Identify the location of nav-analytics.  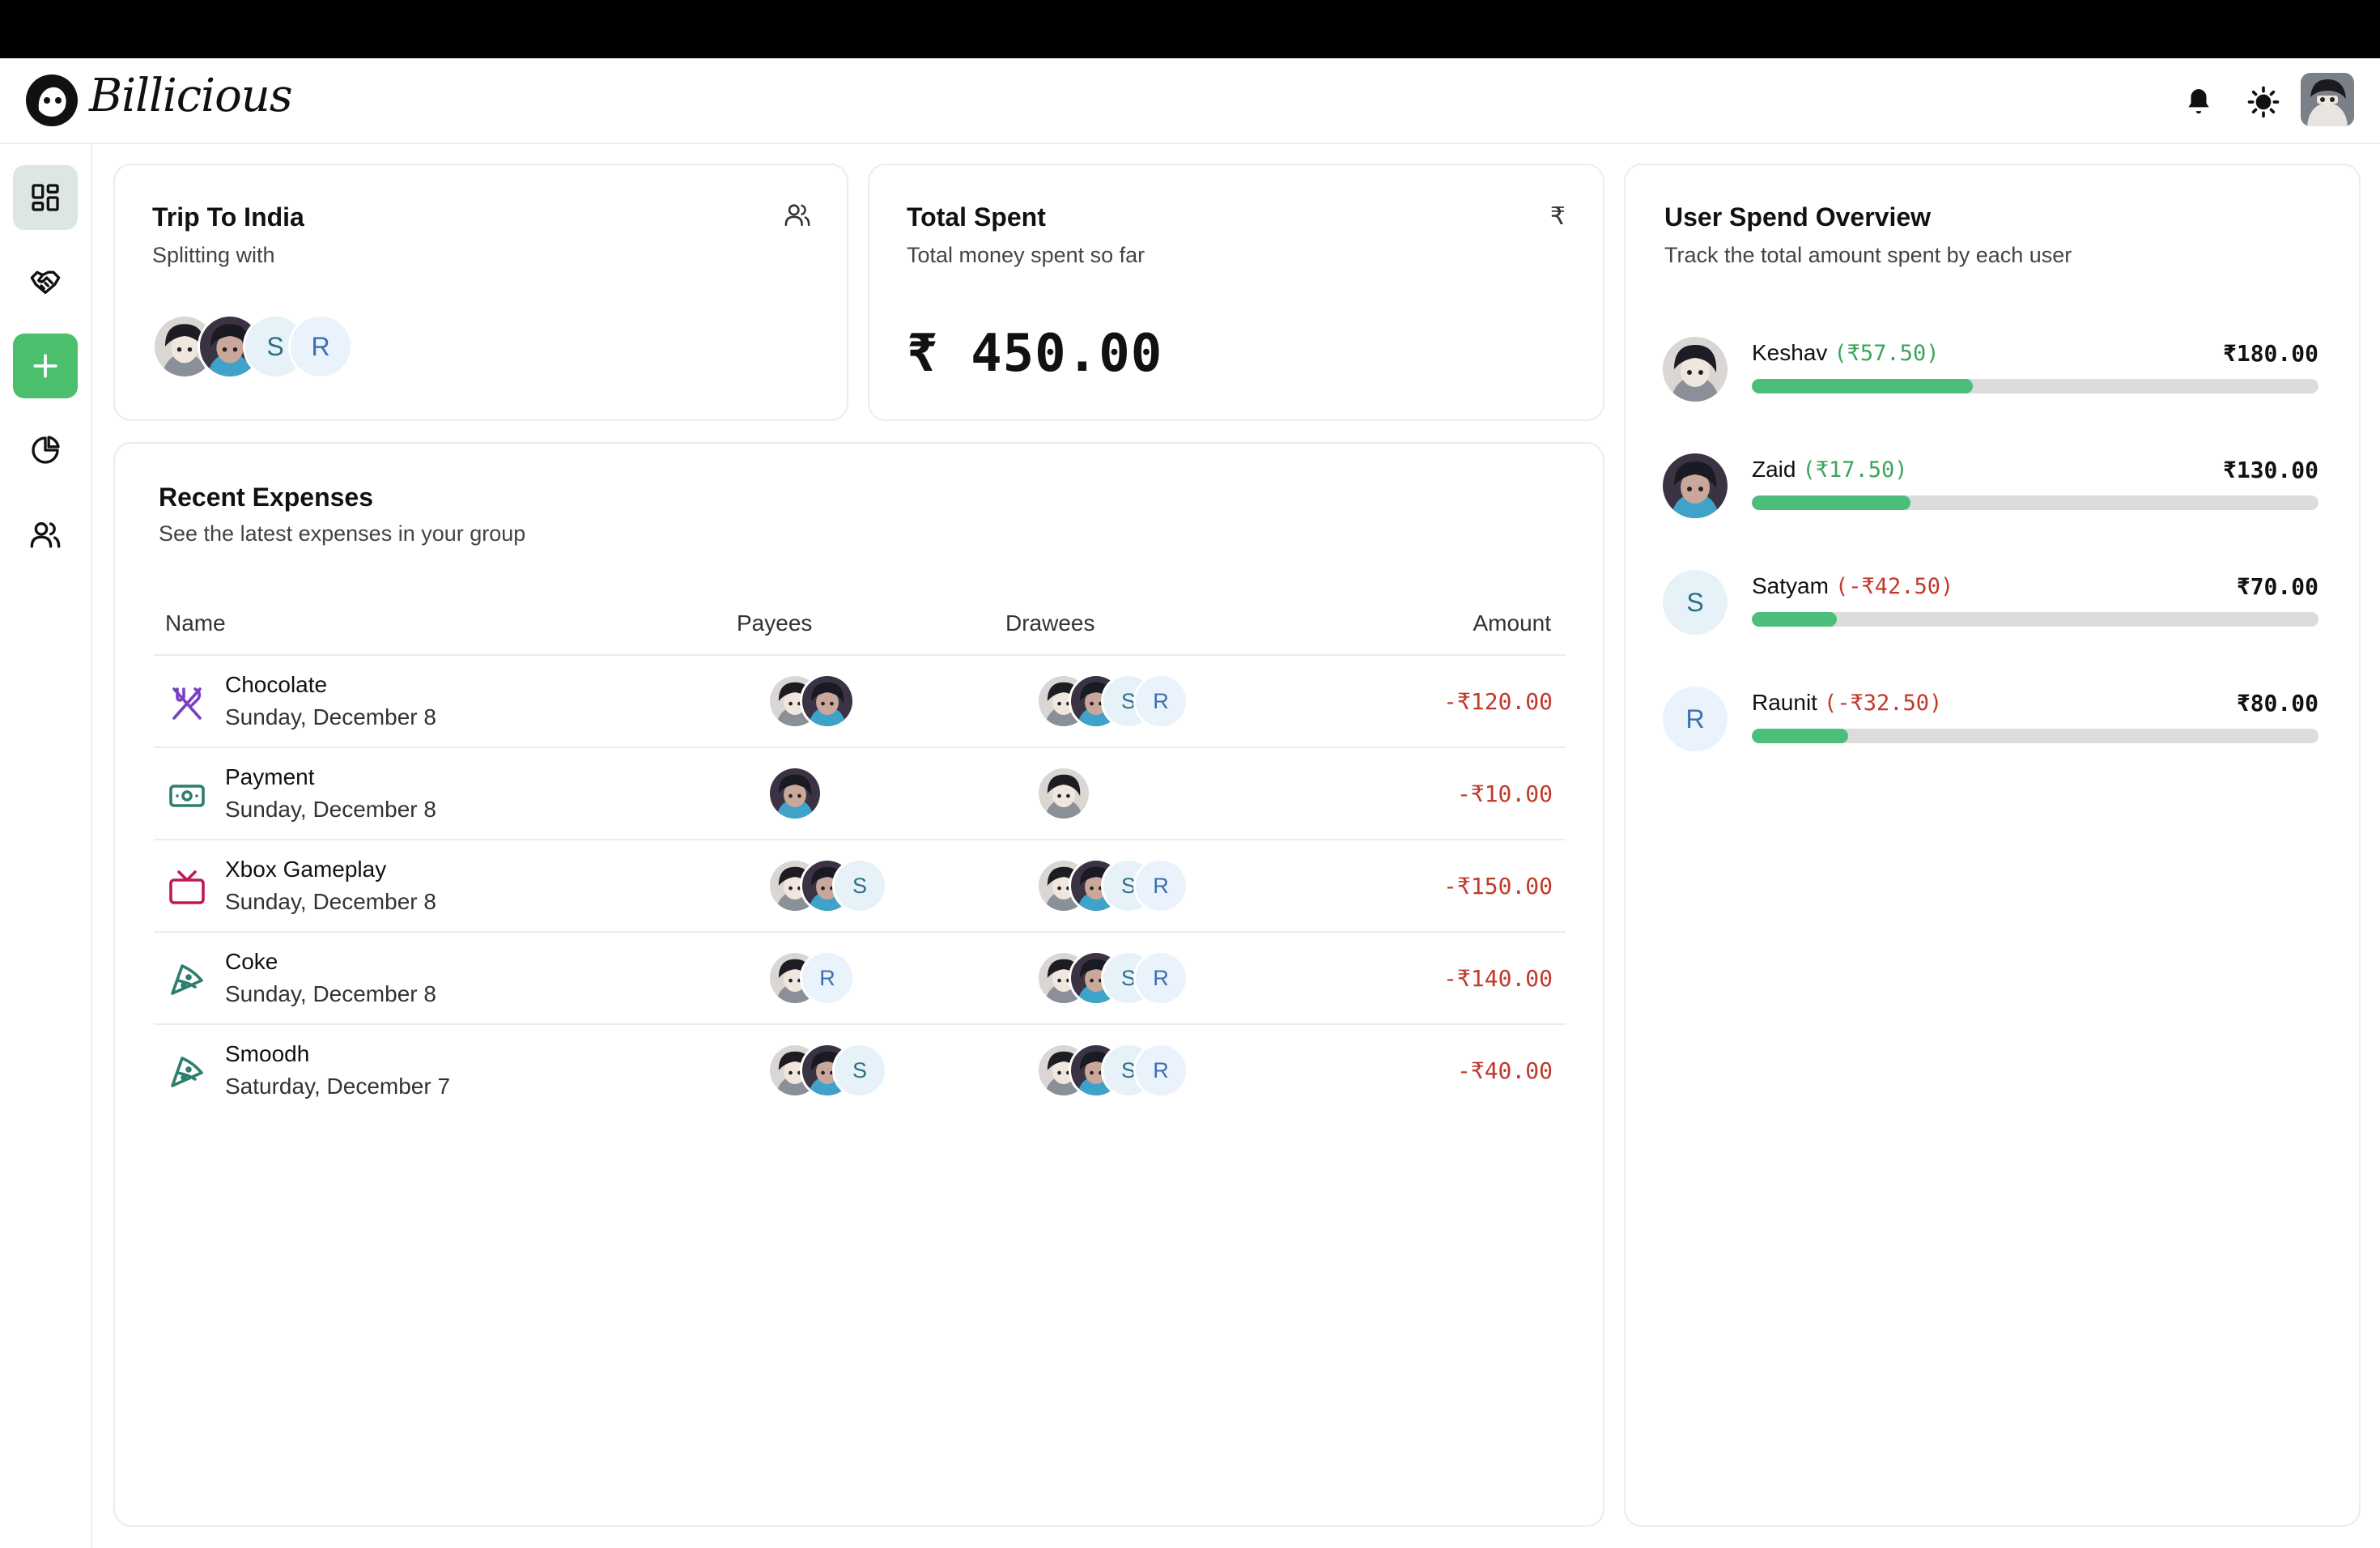
(46, 451).